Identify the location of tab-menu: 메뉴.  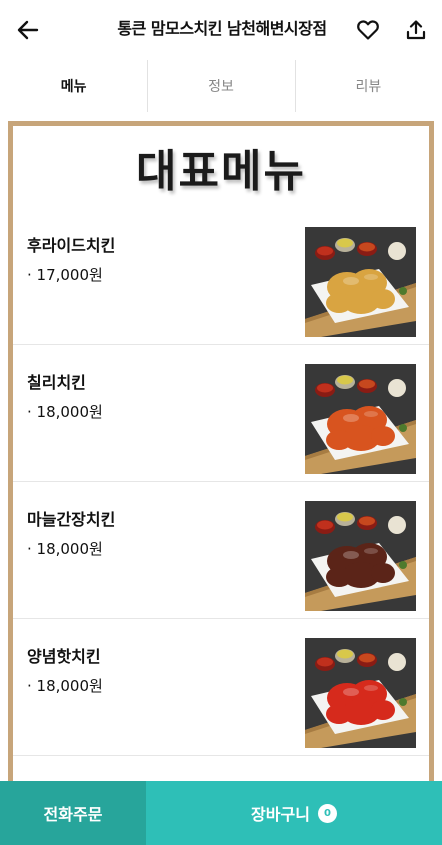
(73, 86).